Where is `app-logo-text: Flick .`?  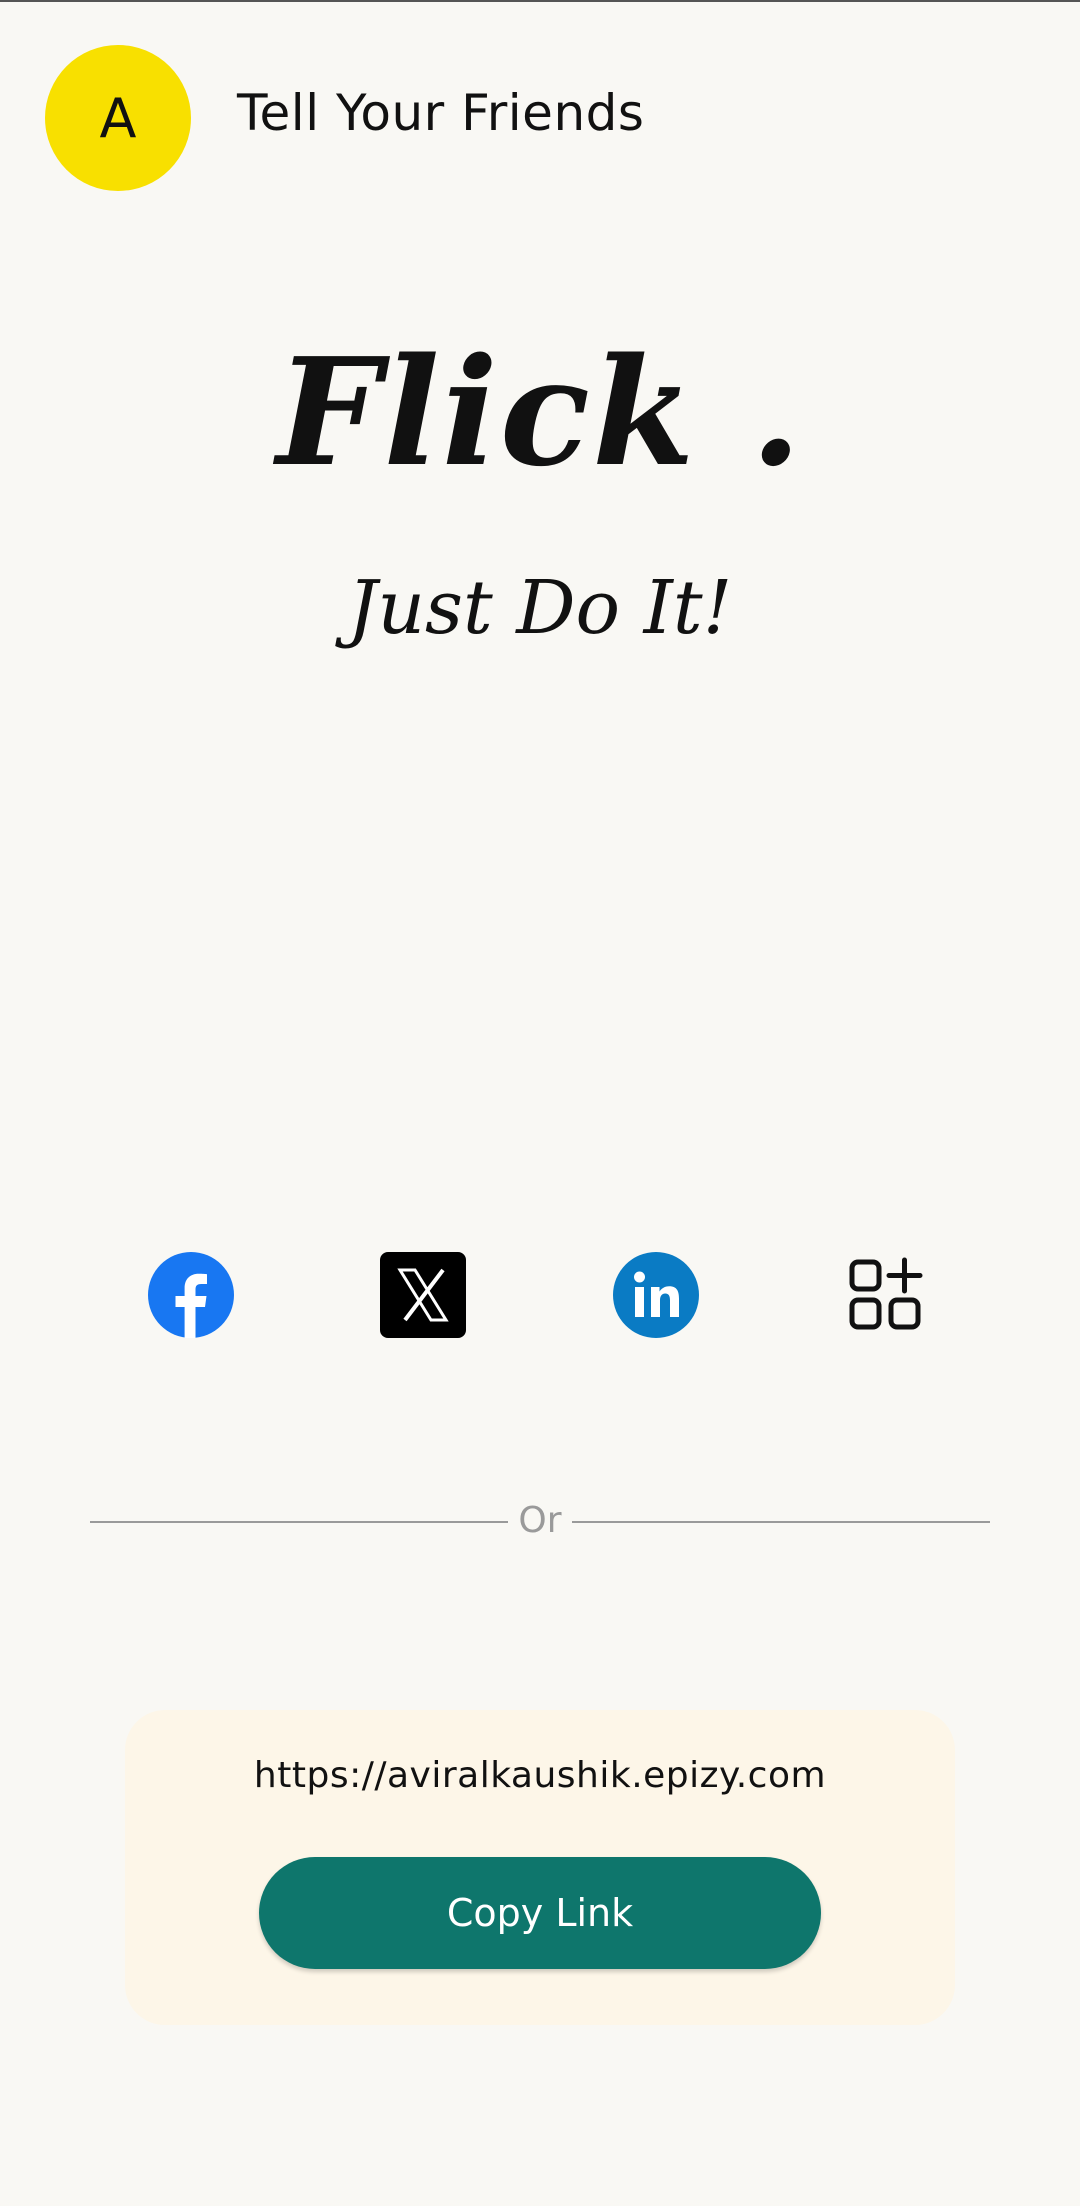
app-logo-text: Flick . is located at coordinates (540, 412).